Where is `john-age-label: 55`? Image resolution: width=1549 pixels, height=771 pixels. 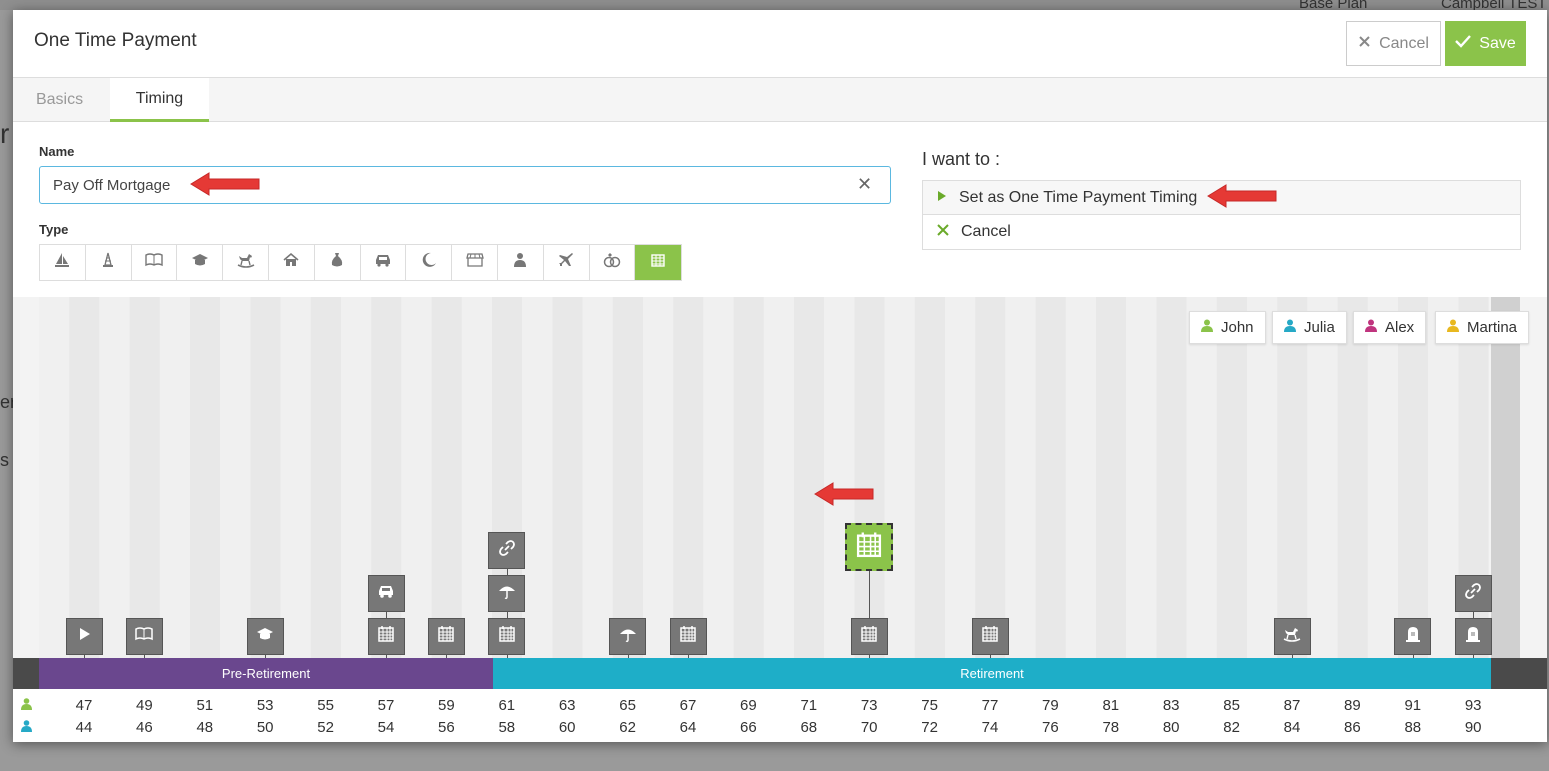 john-age-label: 55 is located at coordinates (325, 705).